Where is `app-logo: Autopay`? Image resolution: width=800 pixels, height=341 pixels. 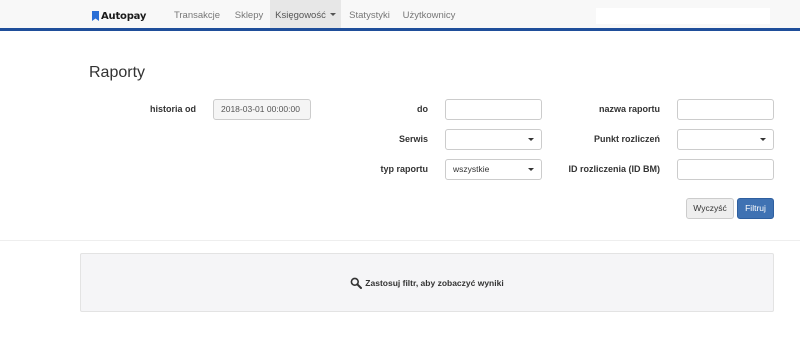 app-logo: Autopay is located at coordinates (119, 16).